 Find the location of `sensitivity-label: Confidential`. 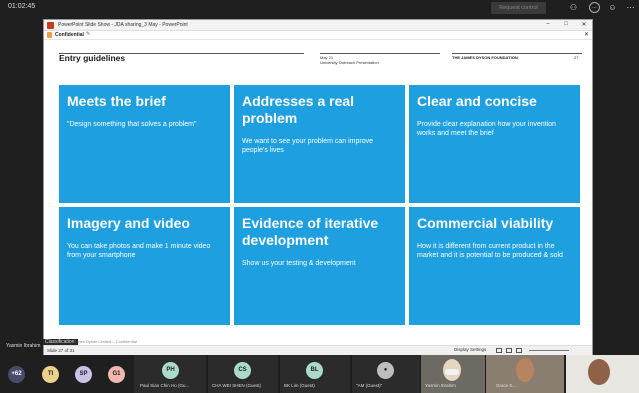

sensitivity-label: Confidential is located at coordinates (69, 35).